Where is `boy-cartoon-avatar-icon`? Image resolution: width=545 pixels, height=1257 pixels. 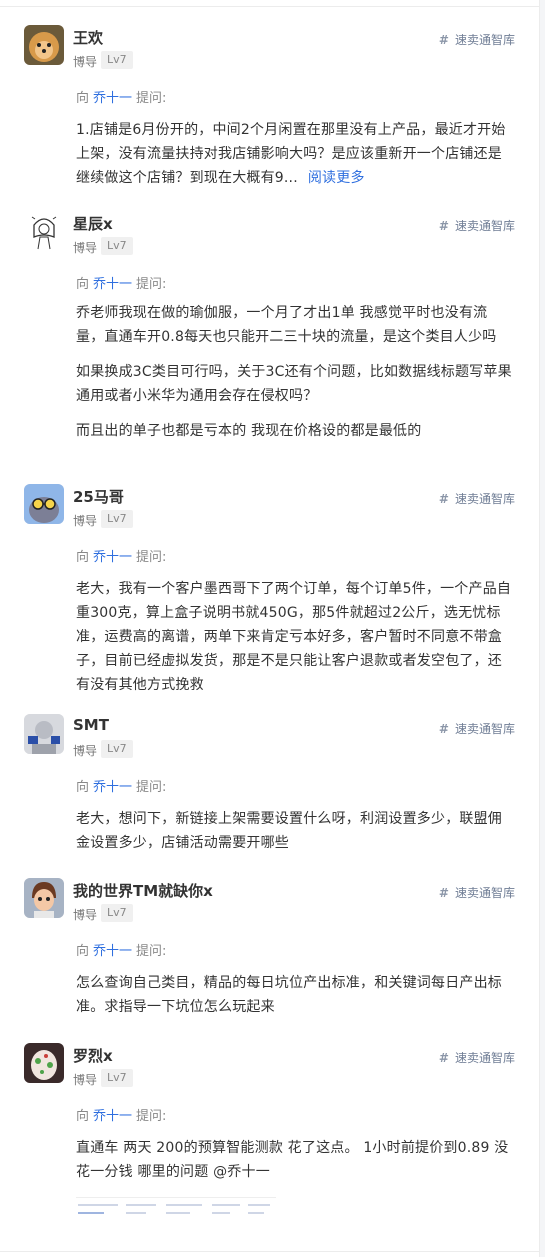
boy-cartoon-avatar-icon is located at coordinates (44, 898).